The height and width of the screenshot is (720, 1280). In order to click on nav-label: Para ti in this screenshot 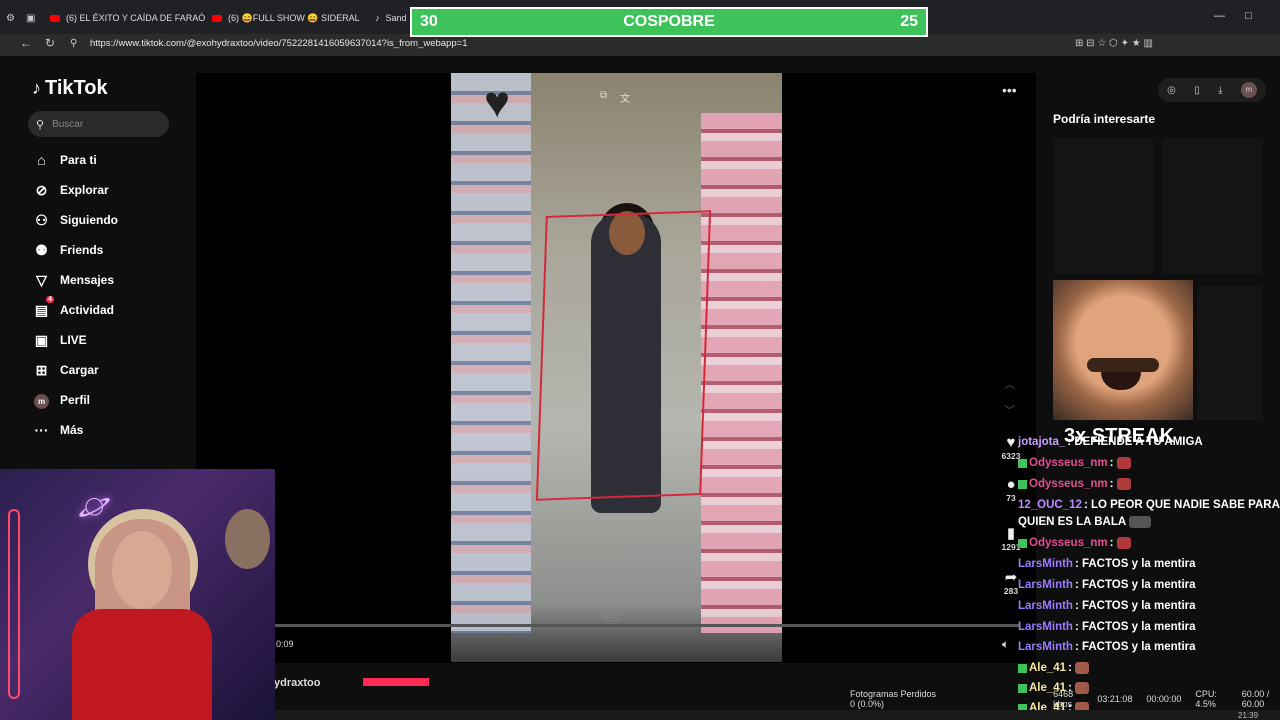, I will do `click(78, 160)`.